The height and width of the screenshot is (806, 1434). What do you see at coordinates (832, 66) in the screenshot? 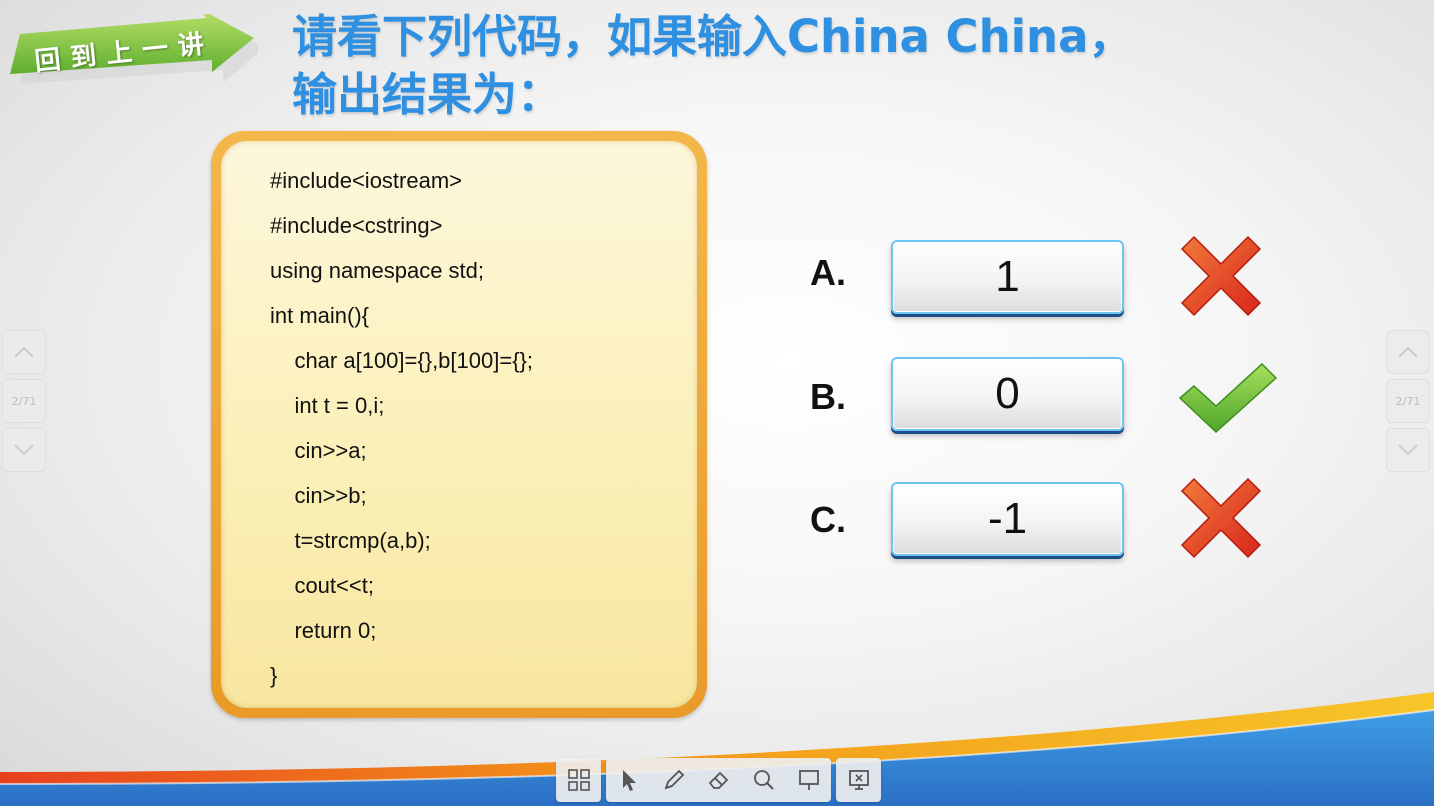
I see `question-title: 请看下列代码，如果输入China China， 输出结果为：` at bounding box center [832, 66].